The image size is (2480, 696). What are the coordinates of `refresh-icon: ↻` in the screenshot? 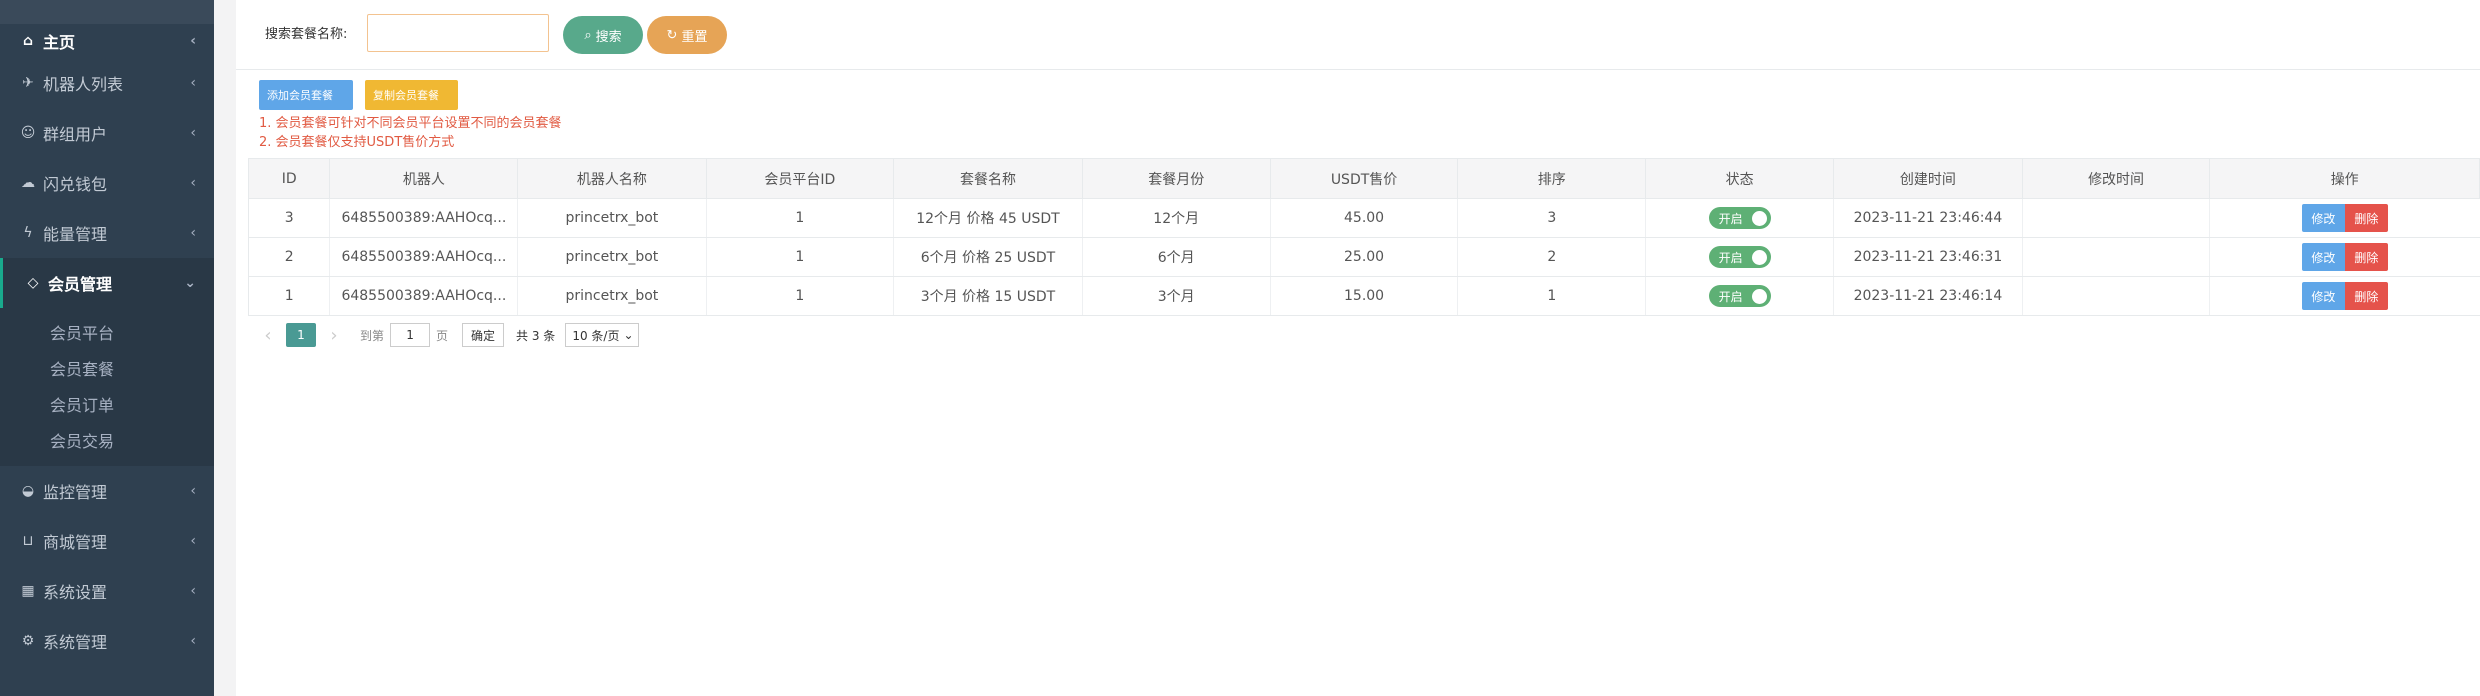 It's located at (672, 34).